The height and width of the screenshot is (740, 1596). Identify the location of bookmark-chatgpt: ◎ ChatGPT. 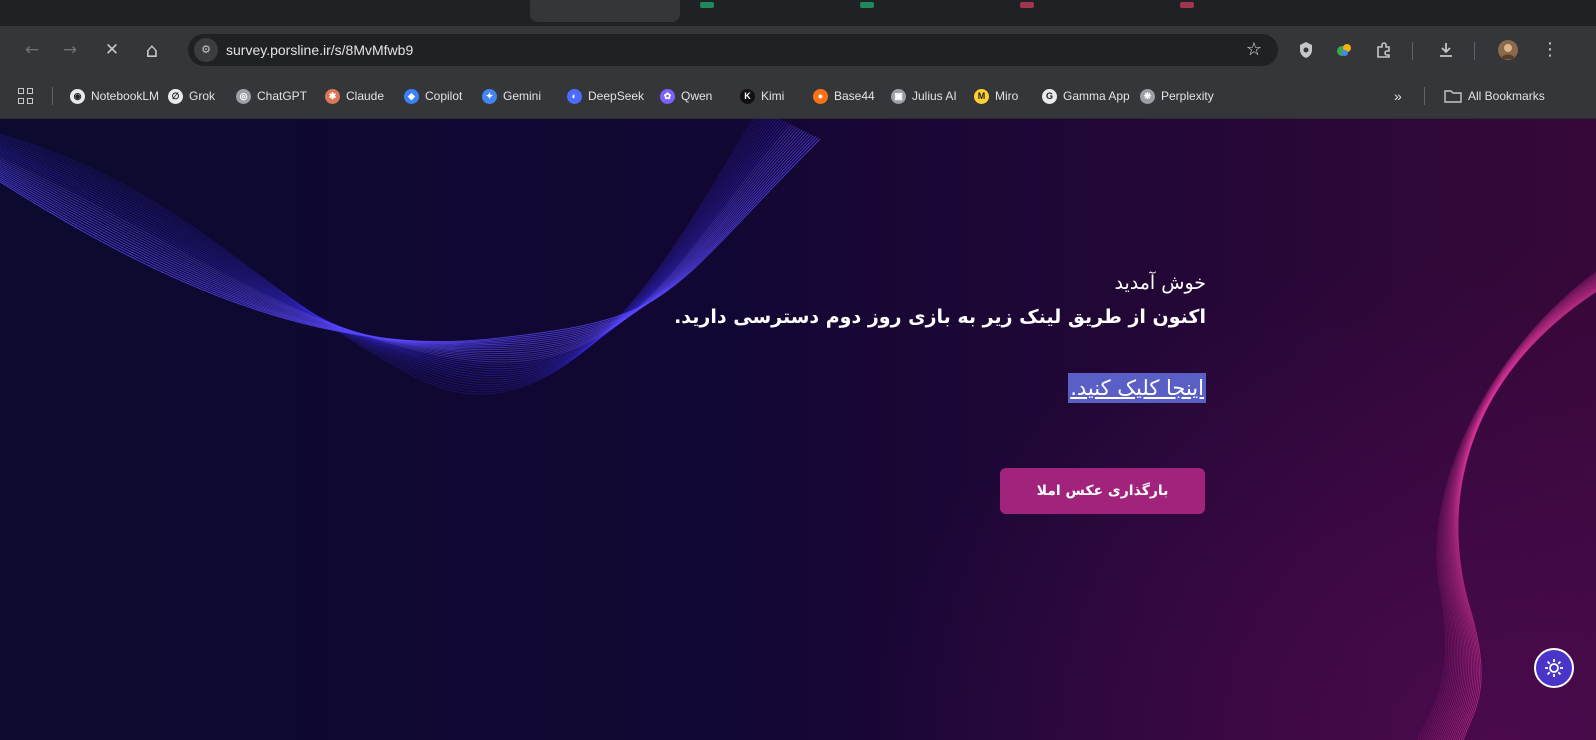
(271, 96).